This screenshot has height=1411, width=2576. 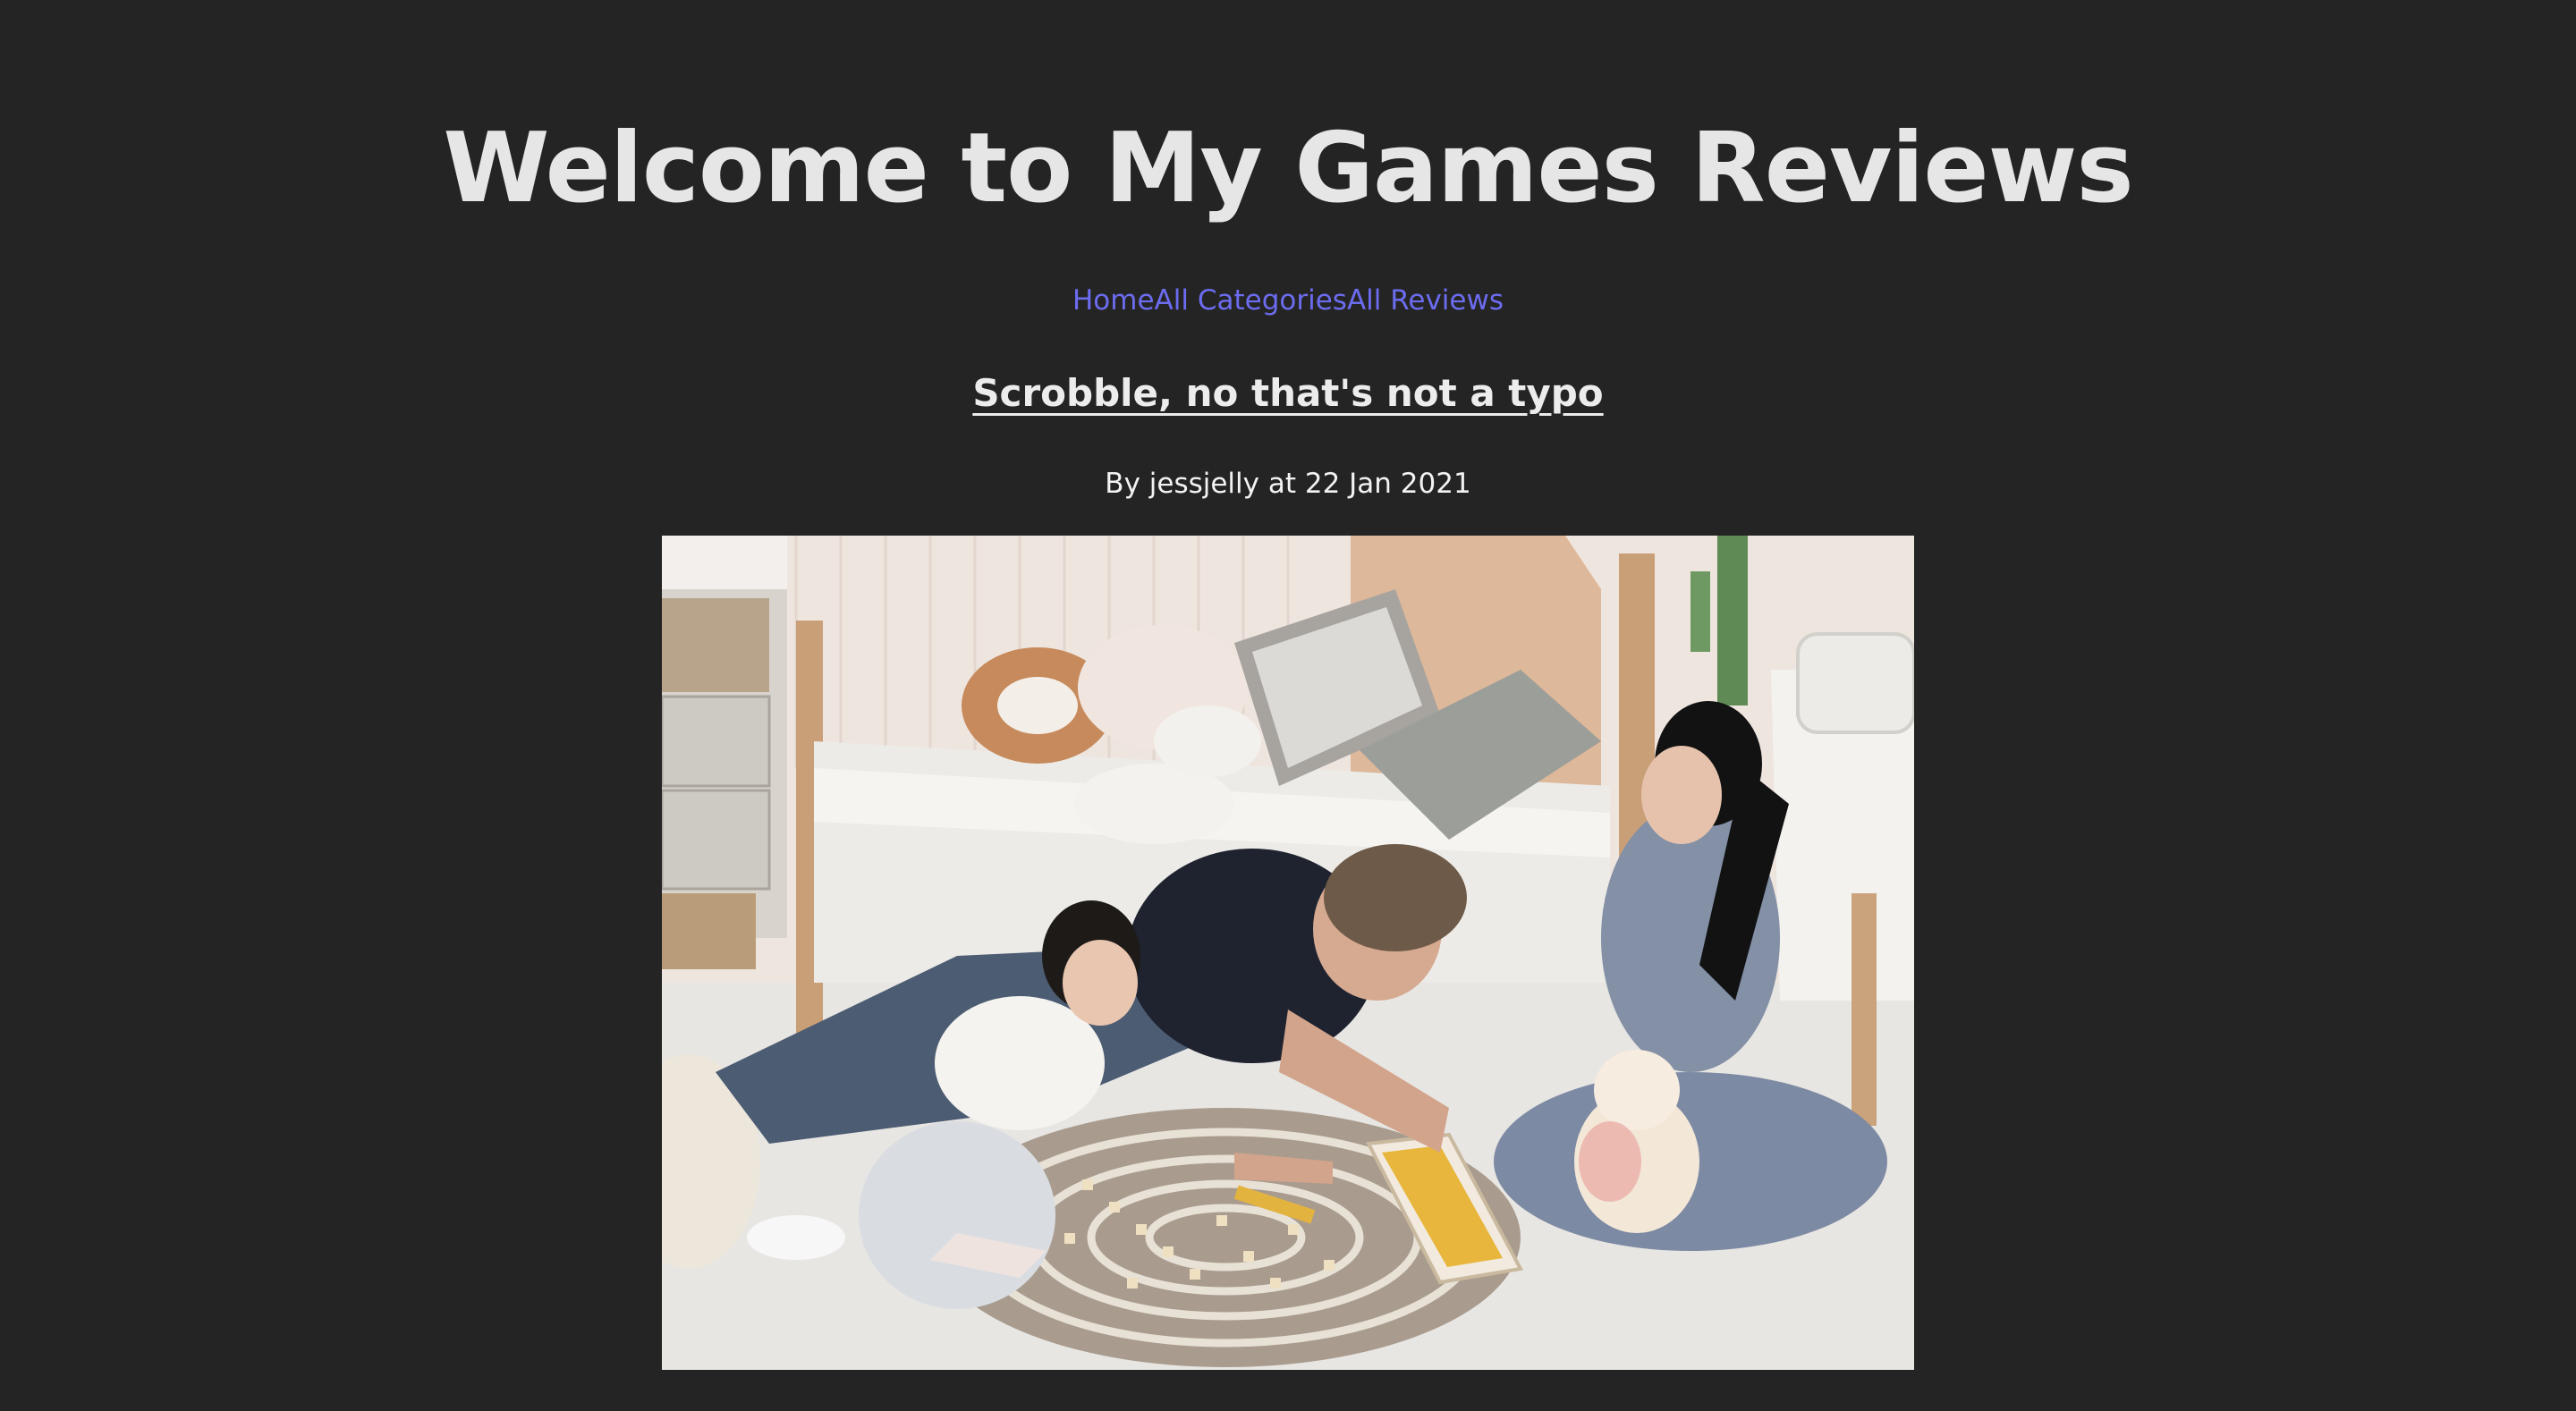 What do you see at coordinates (1113, 300) in the screenshot?
I see `nav-link-home: Home` at bounding box center [1113, 300].